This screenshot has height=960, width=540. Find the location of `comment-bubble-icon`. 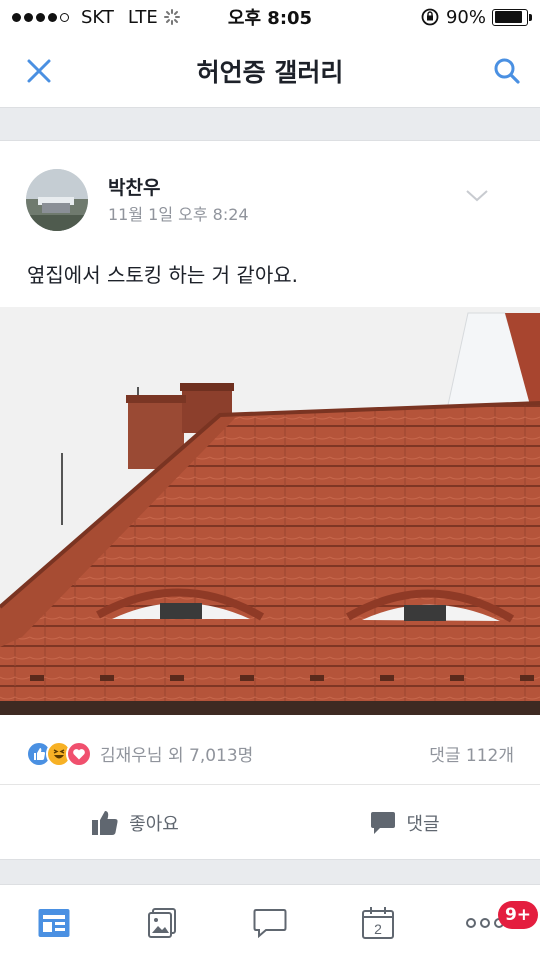

comment-bubble-icon is located at coordinates (383, 823).